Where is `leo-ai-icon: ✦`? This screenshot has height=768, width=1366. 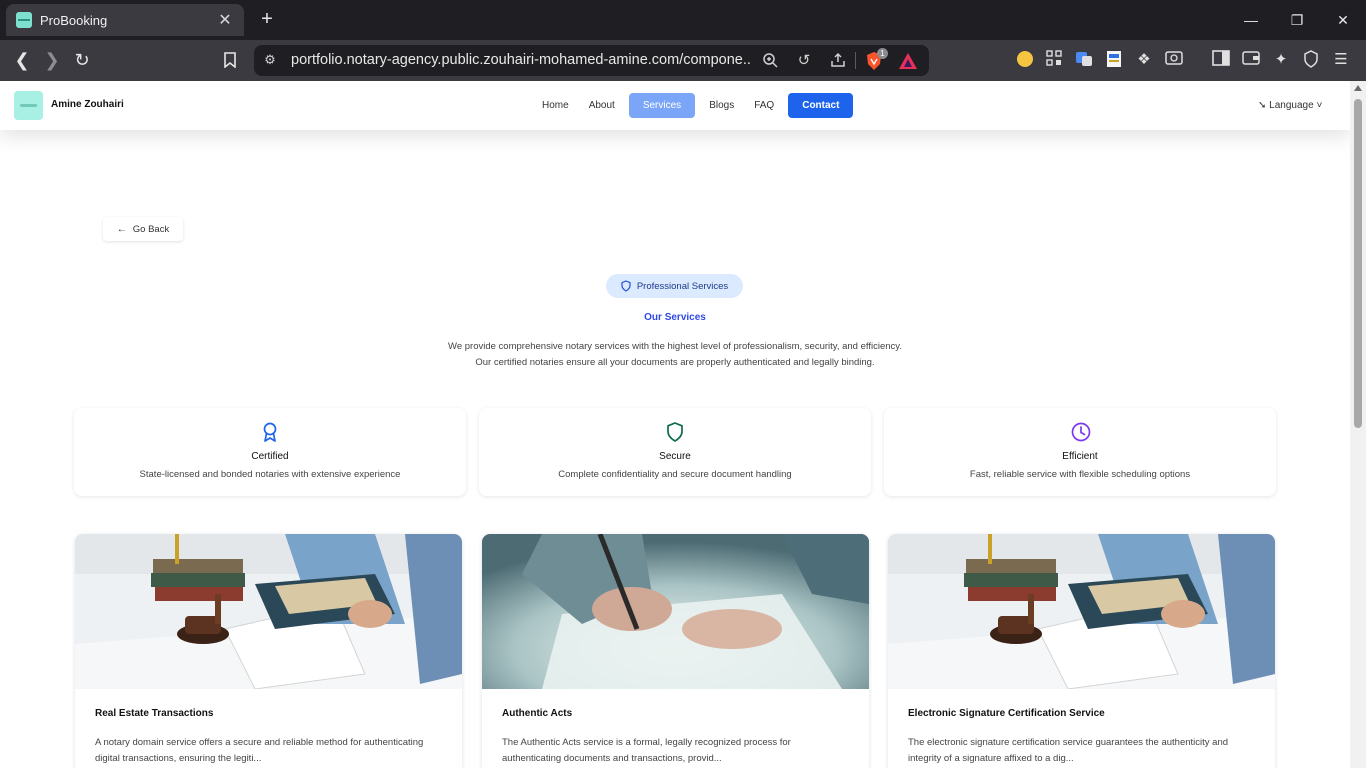 leo-ai-icon: ✦ is located at coordinates (1281, 60).